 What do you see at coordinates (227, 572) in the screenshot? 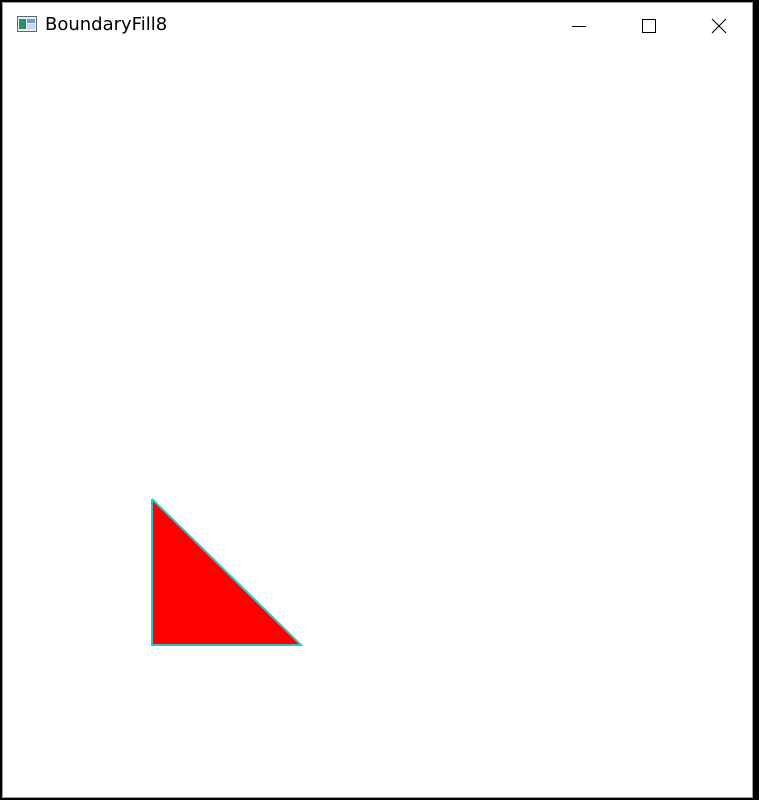
I see `canvas-svg` at bounding box center [227, 572].